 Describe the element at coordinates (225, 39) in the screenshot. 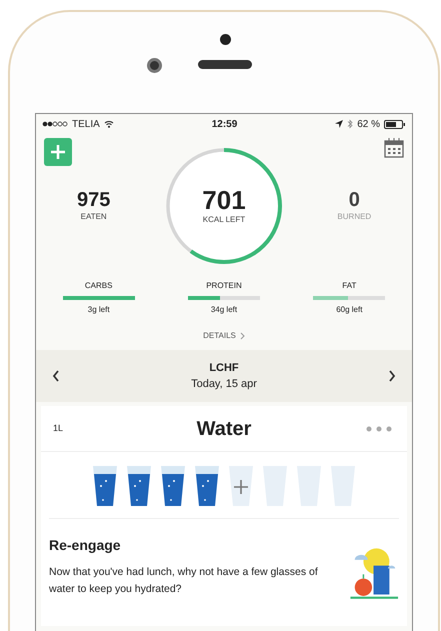

I see `sensor-icon` at that location.